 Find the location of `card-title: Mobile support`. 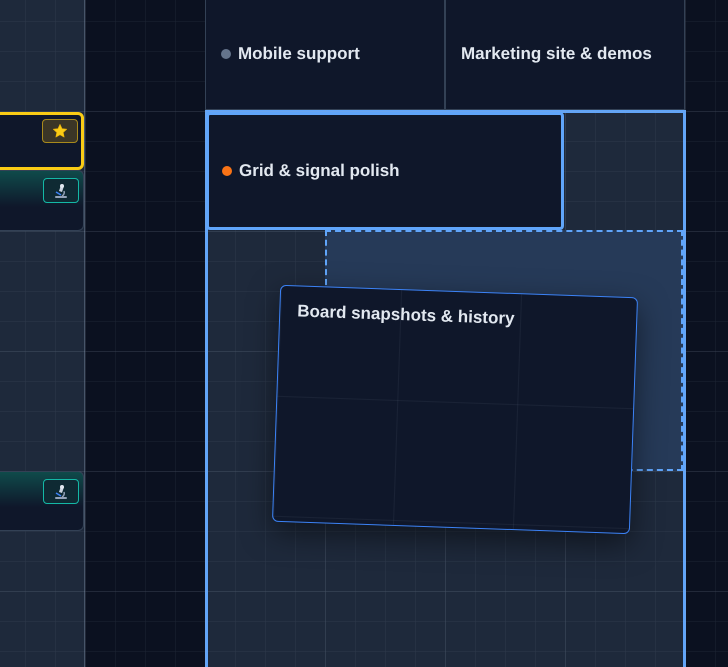

card-title: Mobile support is located at coordinates (299, 54).